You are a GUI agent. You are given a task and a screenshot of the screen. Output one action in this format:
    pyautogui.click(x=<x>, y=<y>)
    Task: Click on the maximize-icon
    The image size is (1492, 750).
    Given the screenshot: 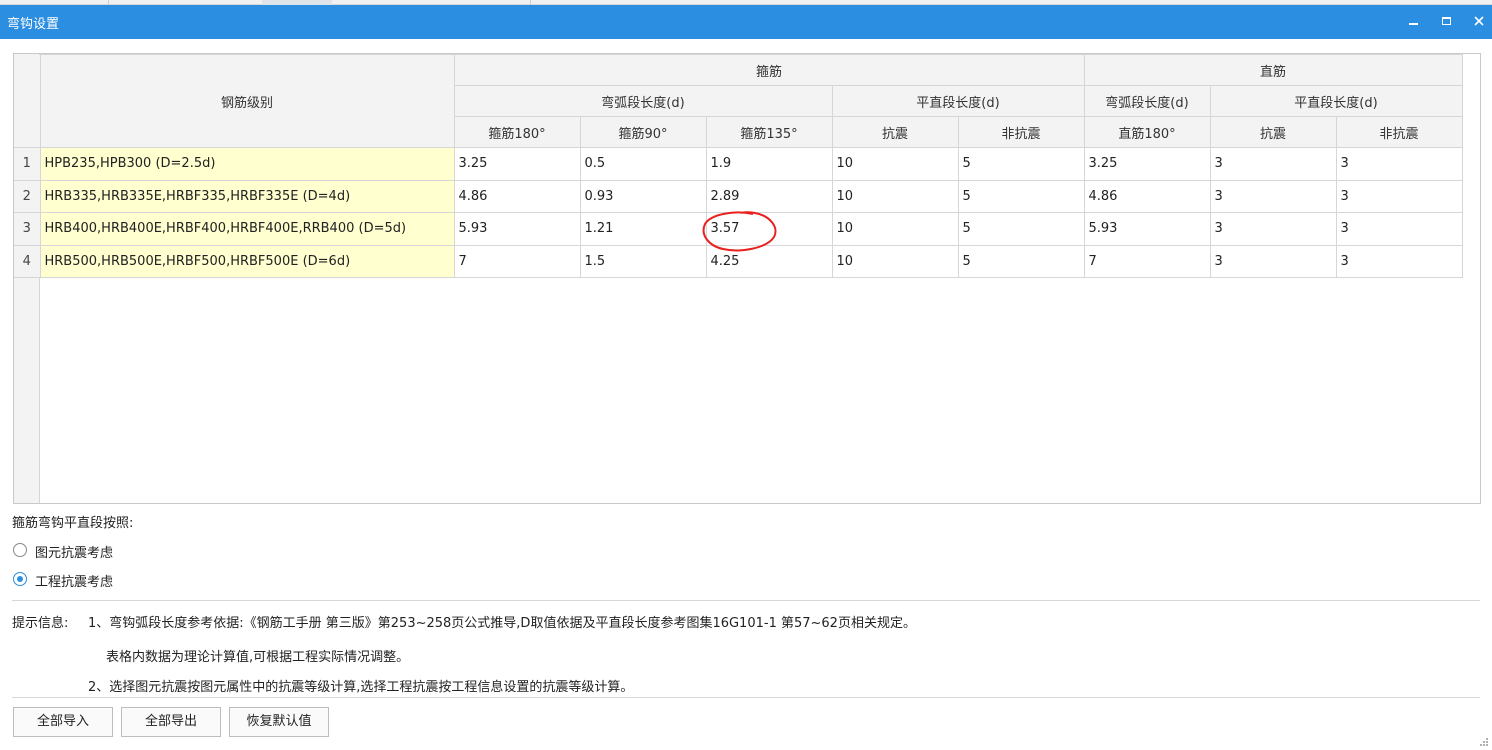 What is the action you would take?
    pyautogui.click(x=1446, y=20)
    